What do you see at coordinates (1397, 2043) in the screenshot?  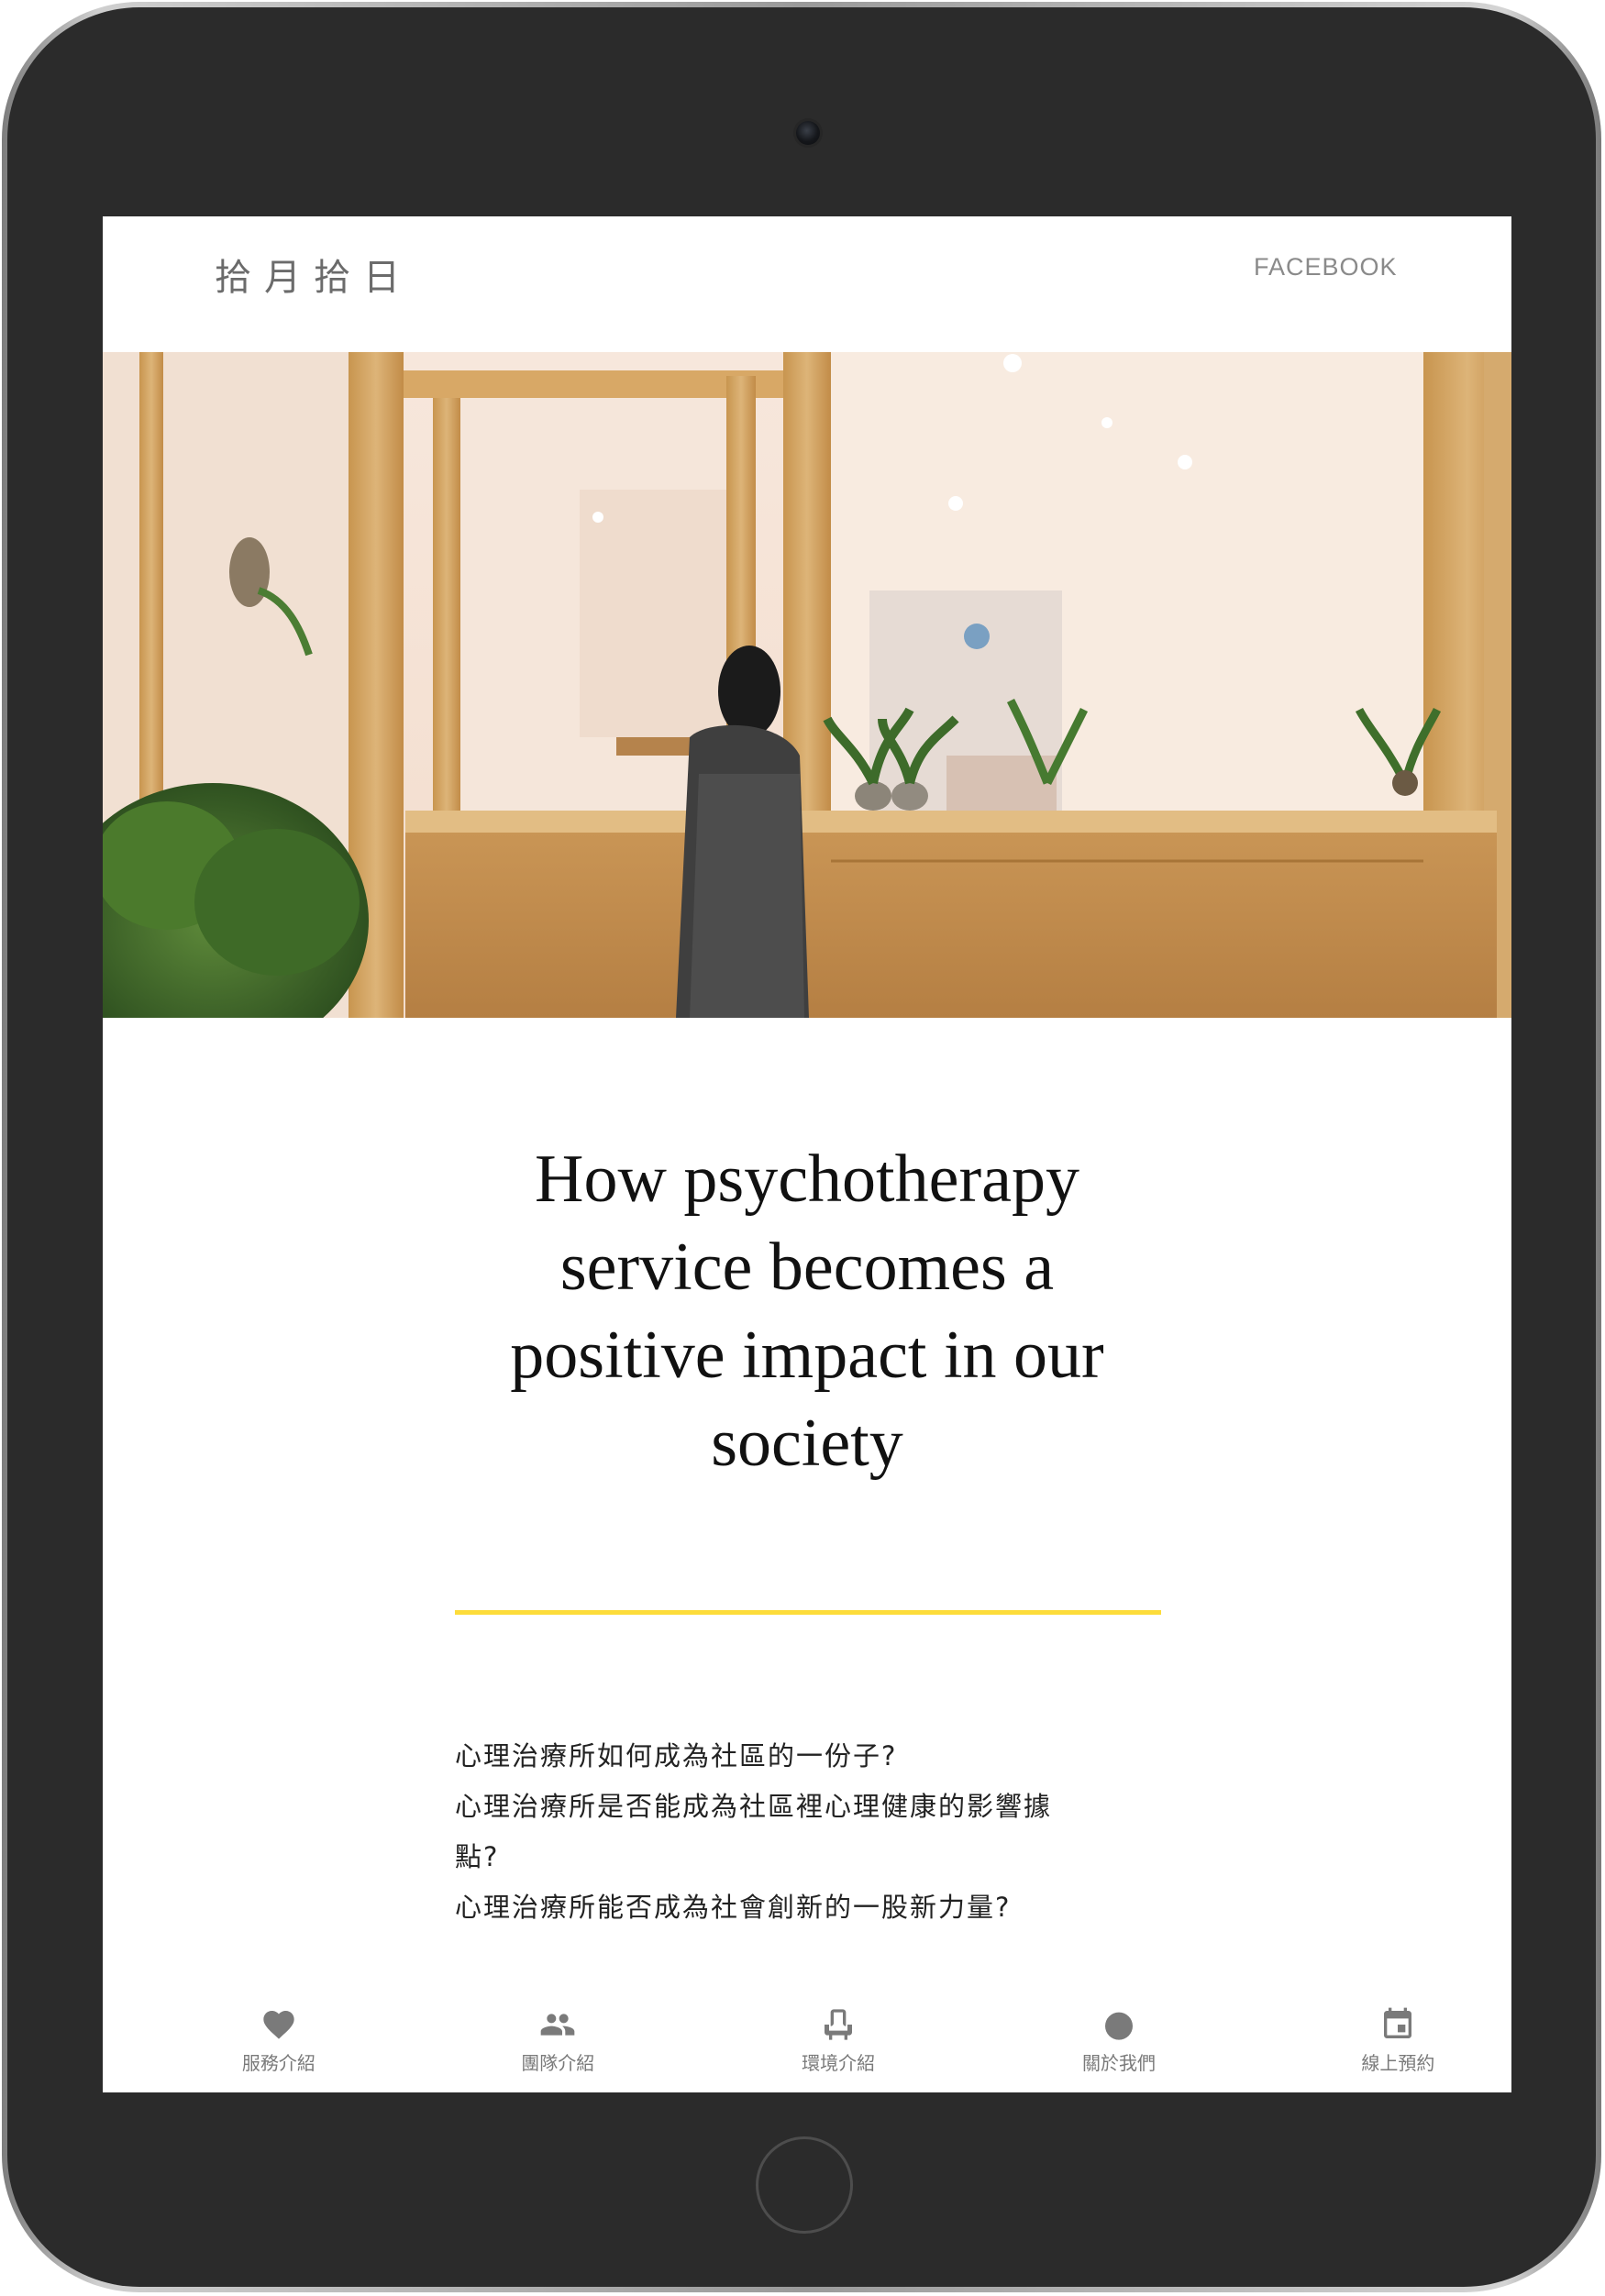 I see `nav-booking: 線上預約` at bounding box center [1397, 2043].